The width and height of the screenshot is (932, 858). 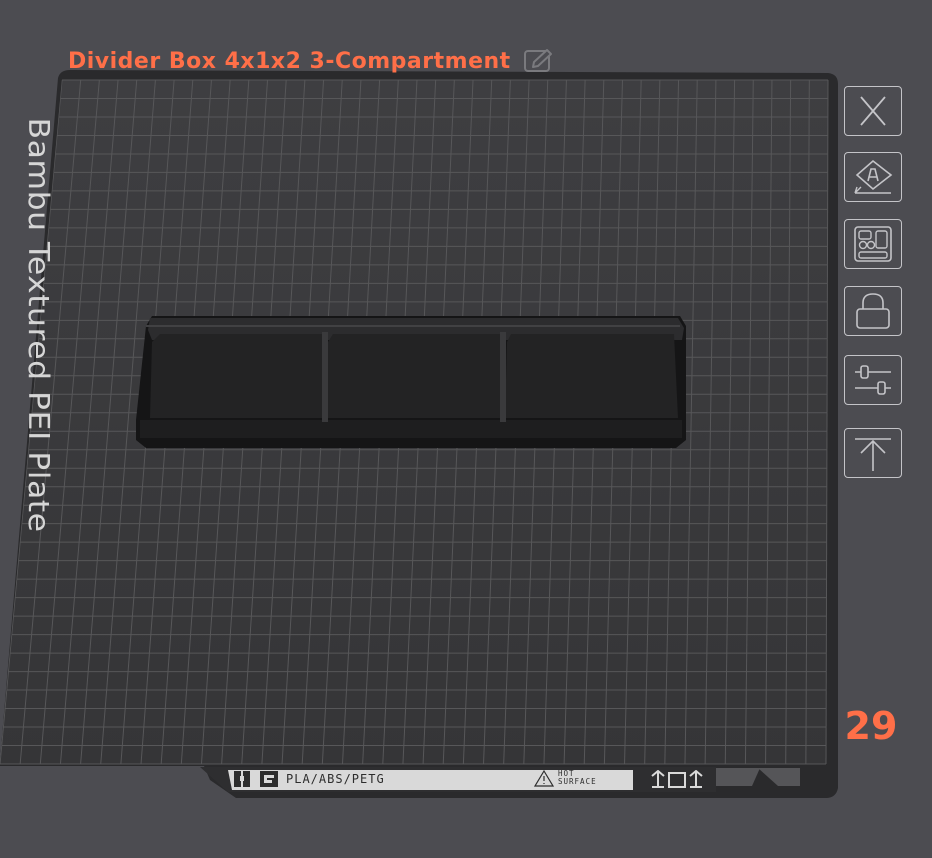 What do you see at coordinates (256, 779) in the screenshot?
I see `bambu-logo-icon` at bounding box center [256, 779].